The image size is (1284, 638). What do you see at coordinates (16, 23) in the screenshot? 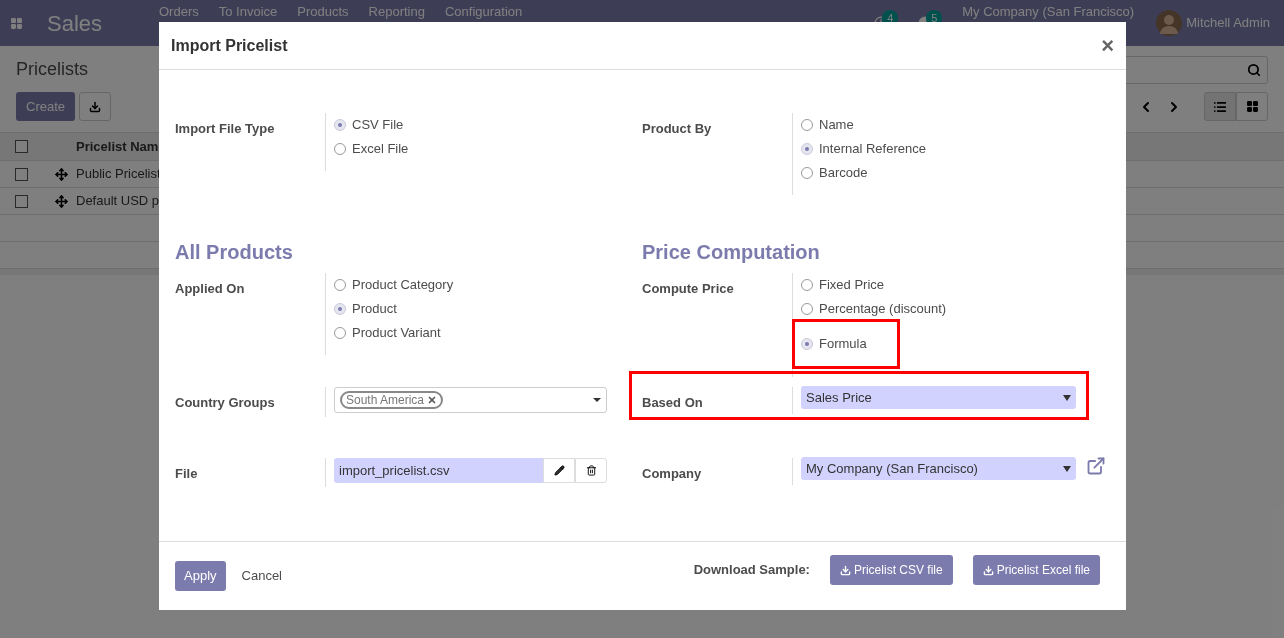
I see `apps-icon` at bounding box center [16, 23].